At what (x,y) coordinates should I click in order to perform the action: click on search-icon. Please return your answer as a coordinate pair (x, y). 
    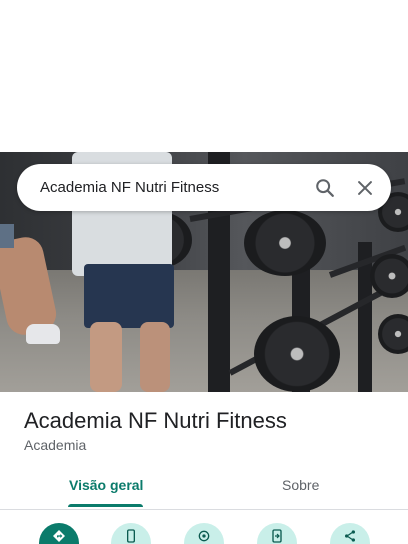
    Looking at the image, I should click on (325, 188).